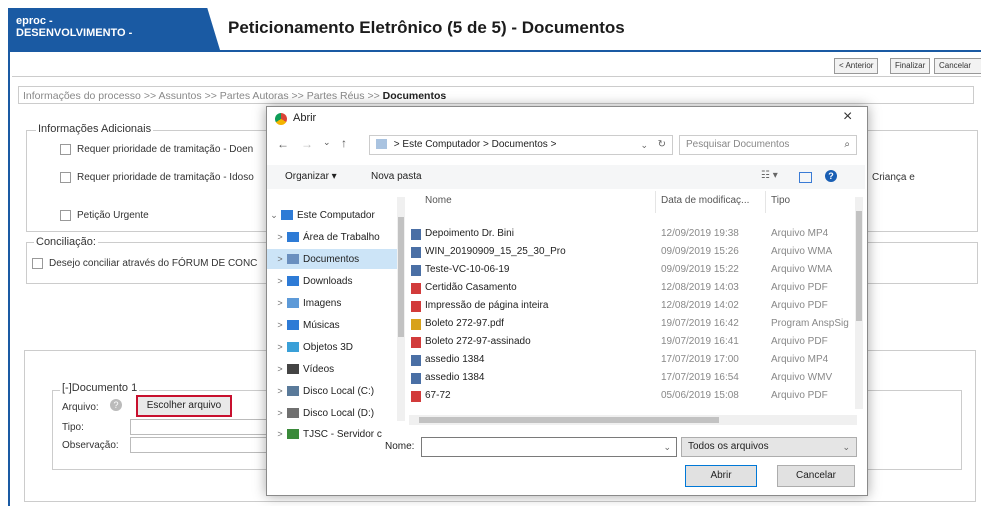 This screenshot has height=506, width=981. I want to click on refresh-icon: ↻, so click(662, 145).